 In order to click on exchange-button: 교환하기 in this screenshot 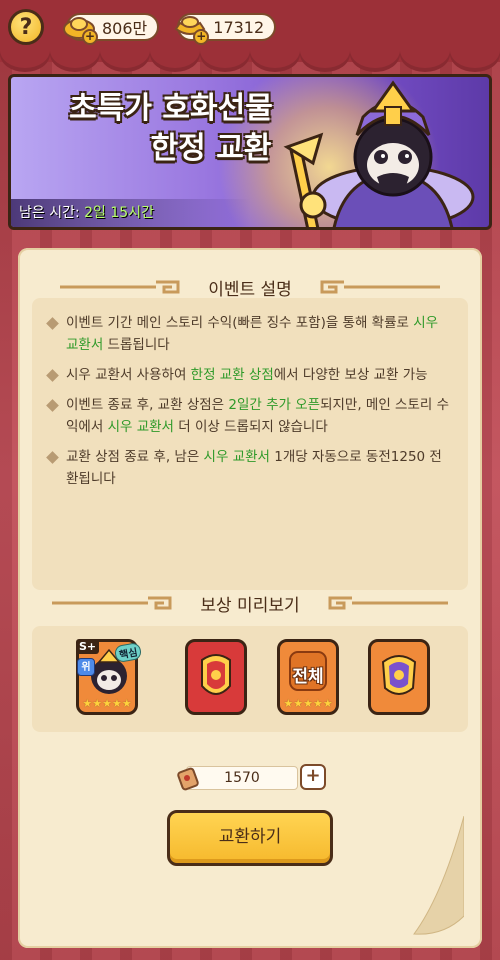, I will do `click(250, 838)`.